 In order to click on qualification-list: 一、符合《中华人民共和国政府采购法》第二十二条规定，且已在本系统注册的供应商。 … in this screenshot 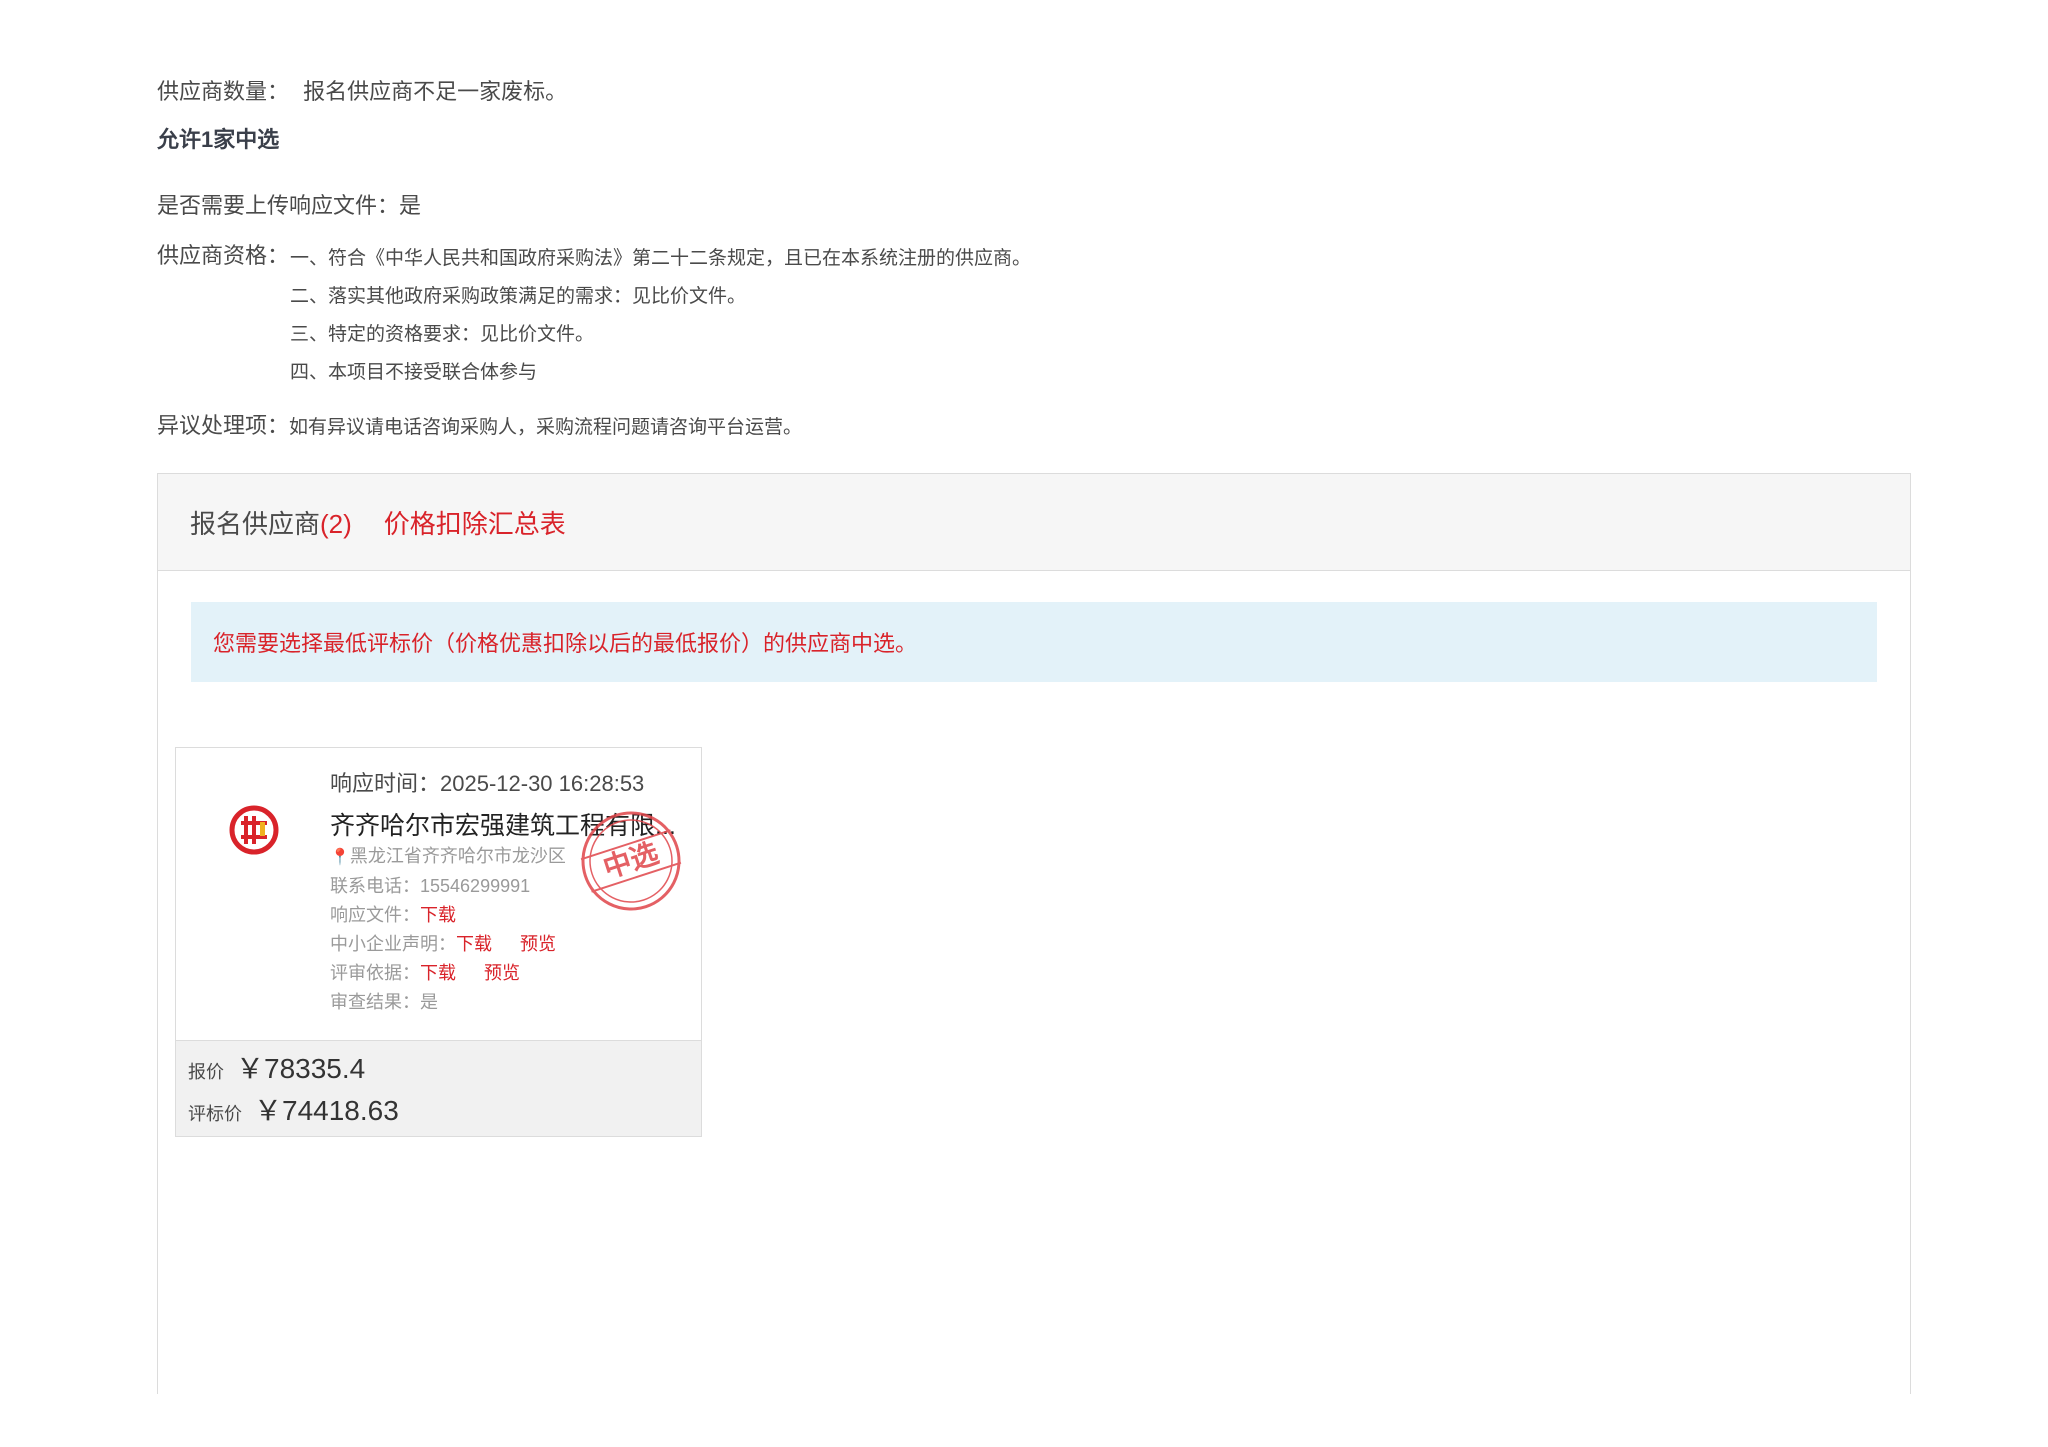, I will do `click(660, 316)`.